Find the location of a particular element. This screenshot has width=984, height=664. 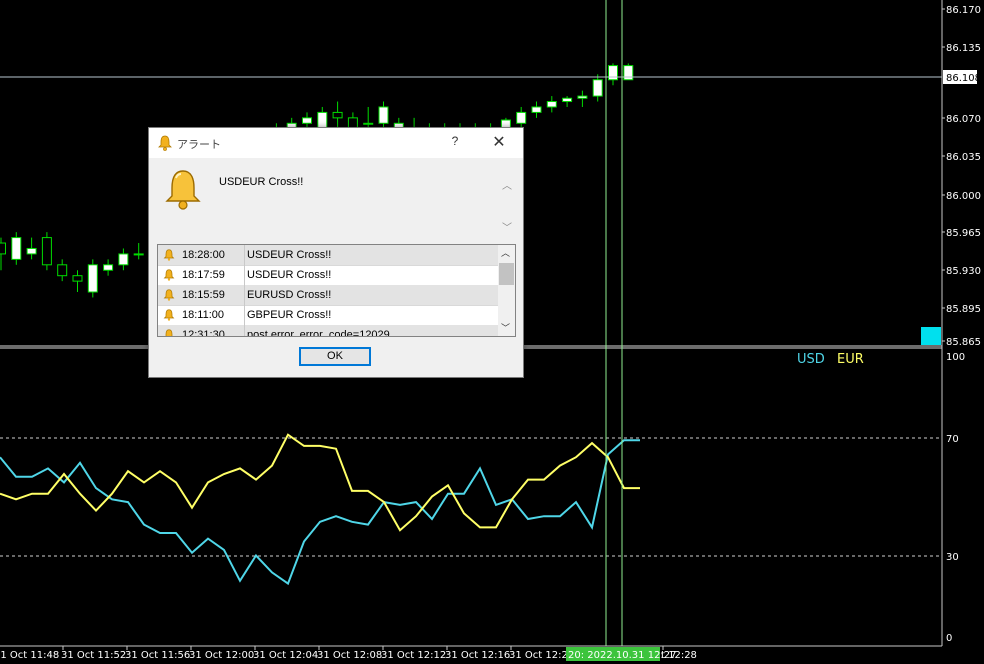

current-price-label: 86.108 is located at coordinates (963, 78).